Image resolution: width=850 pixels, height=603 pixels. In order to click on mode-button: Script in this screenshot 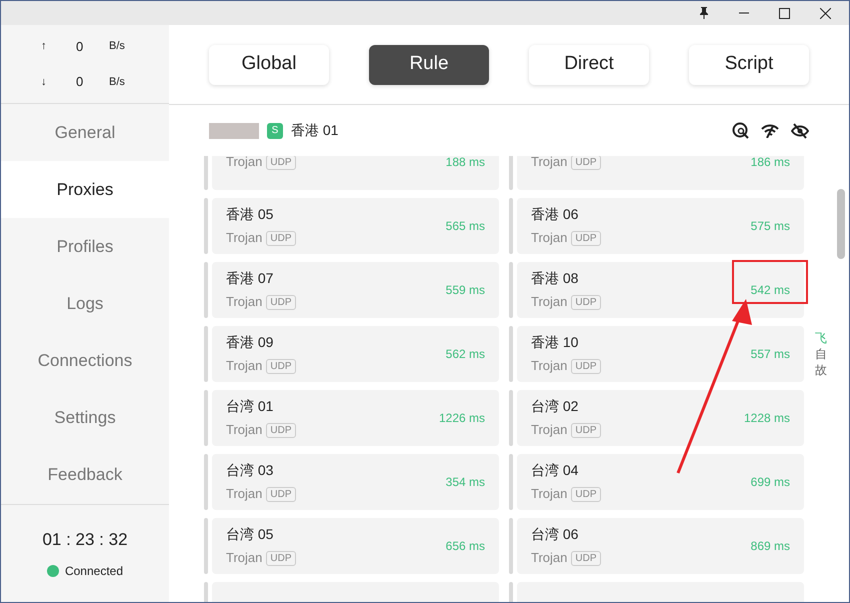, I will do `click(749, 64)`.